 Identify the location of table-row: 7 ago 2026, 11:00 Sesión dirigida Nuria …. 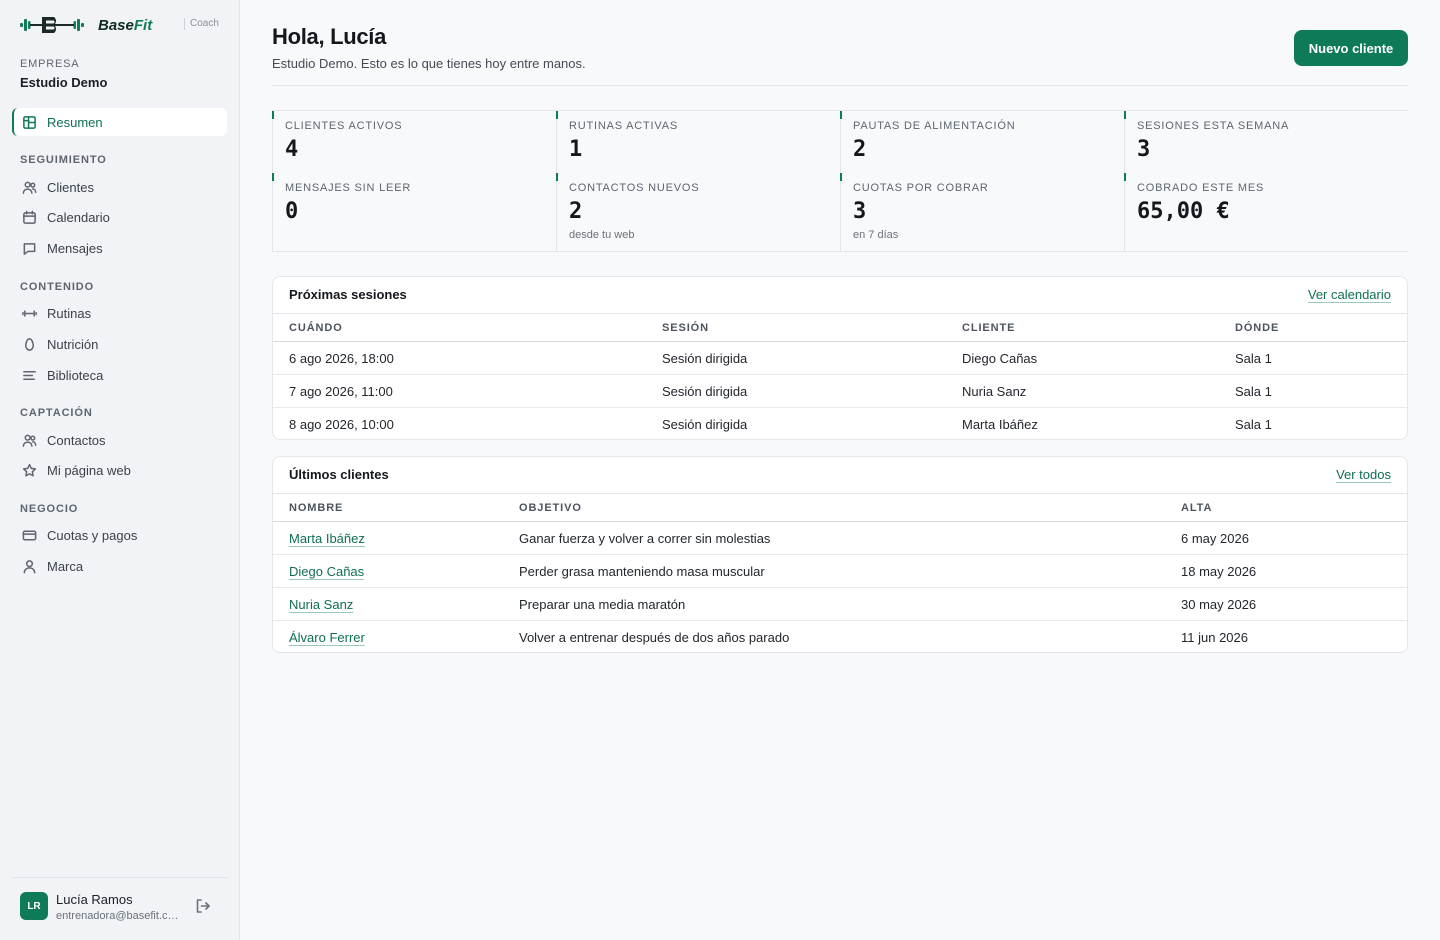
(840, 391).